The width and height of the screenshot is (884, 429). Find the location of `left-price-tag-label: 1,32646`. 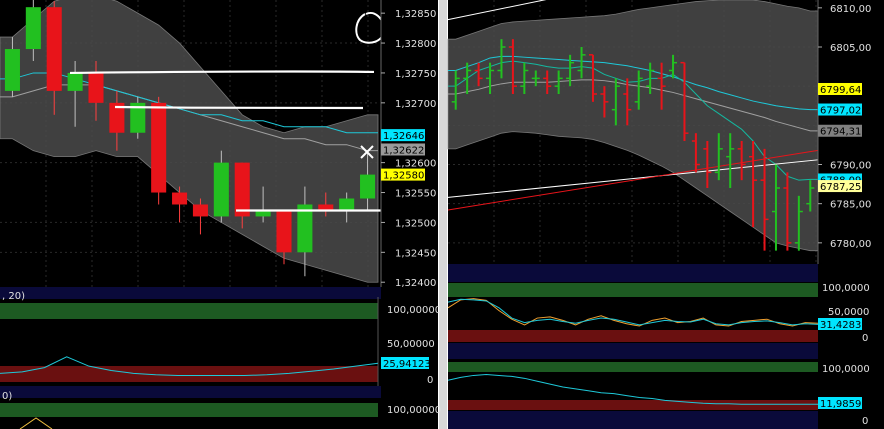

left-price-tag-label: 1,32646 is located at coordinates (403, 136).